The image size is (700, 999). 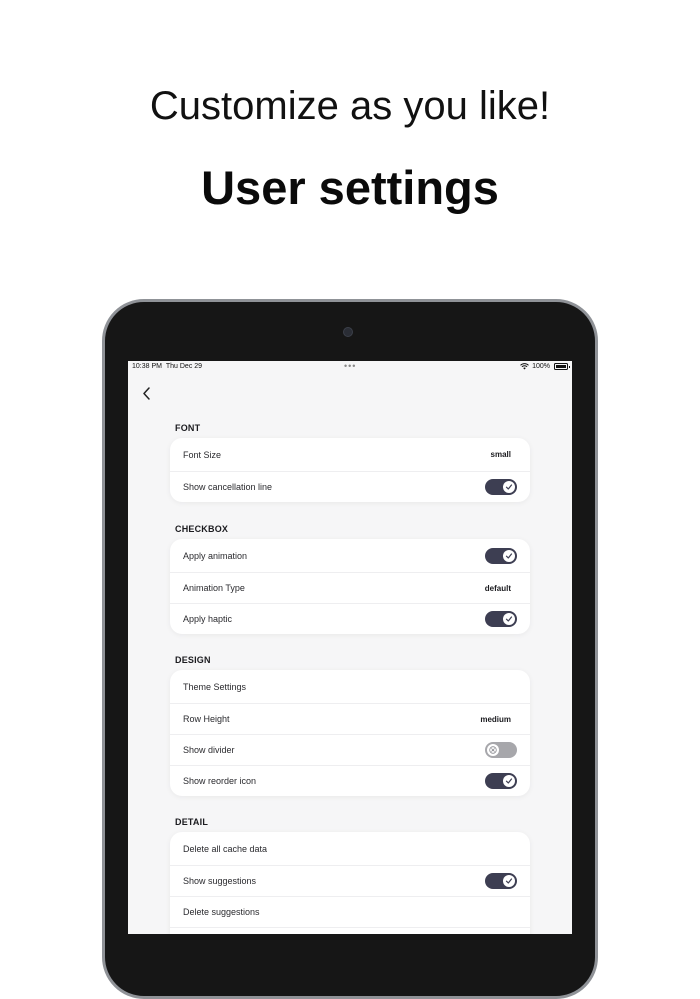 What do you see at coordinates (214, 588) in the screenshot?
I see `animation-type-label: Animation Type` at bounding box center [214, 588].